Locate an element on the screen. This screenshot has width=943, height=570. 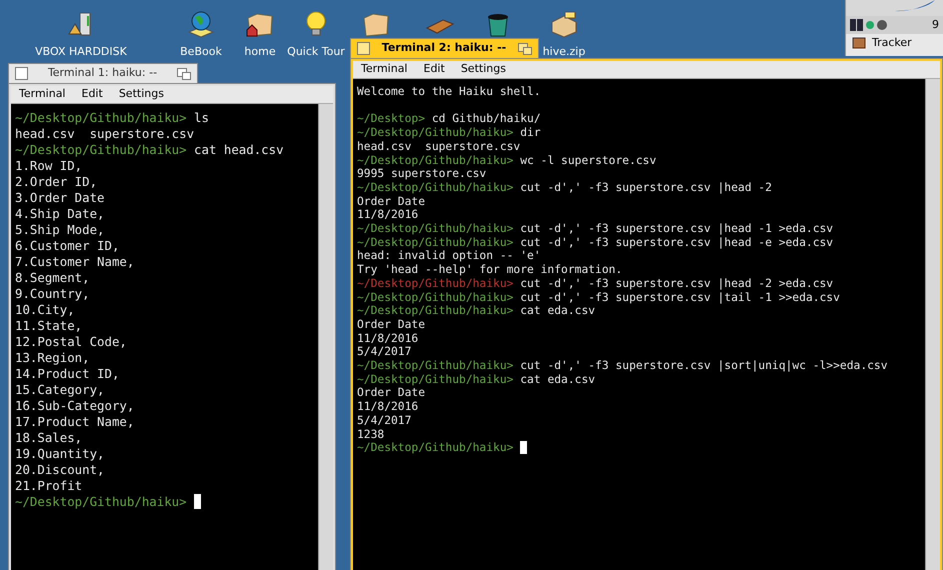
output-line: Try 'head --help' for more information. is located at coordinates (489, 270).